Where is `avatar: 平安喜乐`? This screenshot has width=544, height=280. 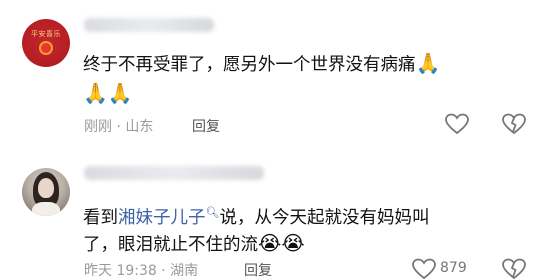
avatar: 平安喜乐 is located at coordinates (46, 43).